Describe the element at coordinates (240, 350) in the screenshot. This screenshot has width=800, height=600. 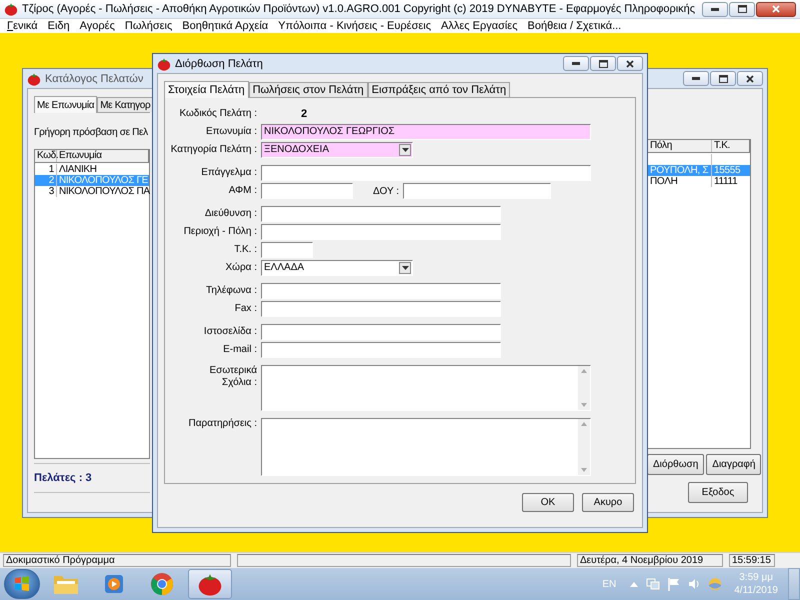
I see `field-label: E-mail :` at that location.